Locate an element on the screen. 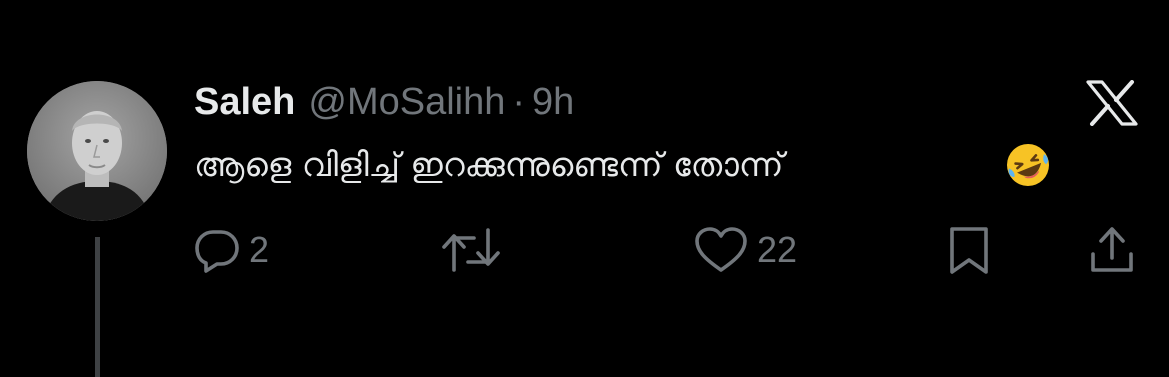 Image resolution: width=1169 pixels, height=377 pixels. thread-line is located at coordinates (97, 307).